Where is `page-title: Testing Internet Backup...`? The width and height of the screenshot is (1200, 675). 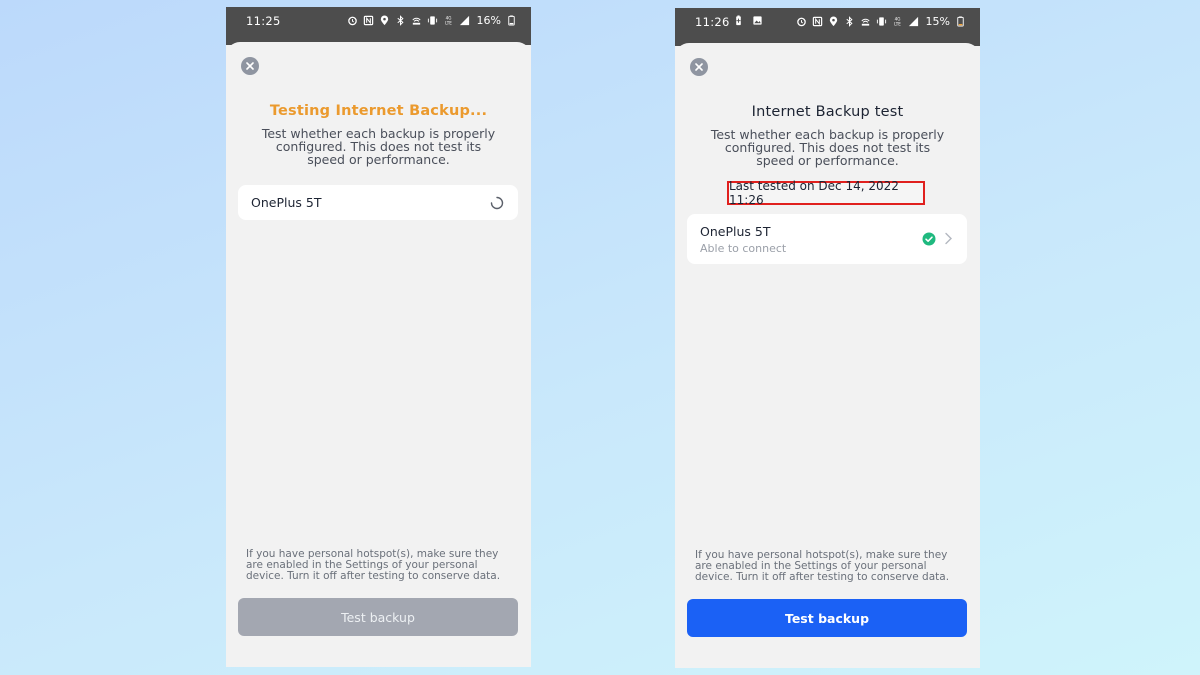 page-title: Testing Internet Backup... is located at coordinates (378, 111).